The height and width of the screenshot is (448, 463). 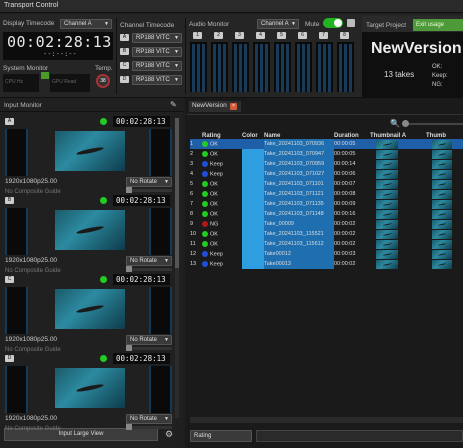 I want to click on close-icon: ×, so click(x=233, y=106).